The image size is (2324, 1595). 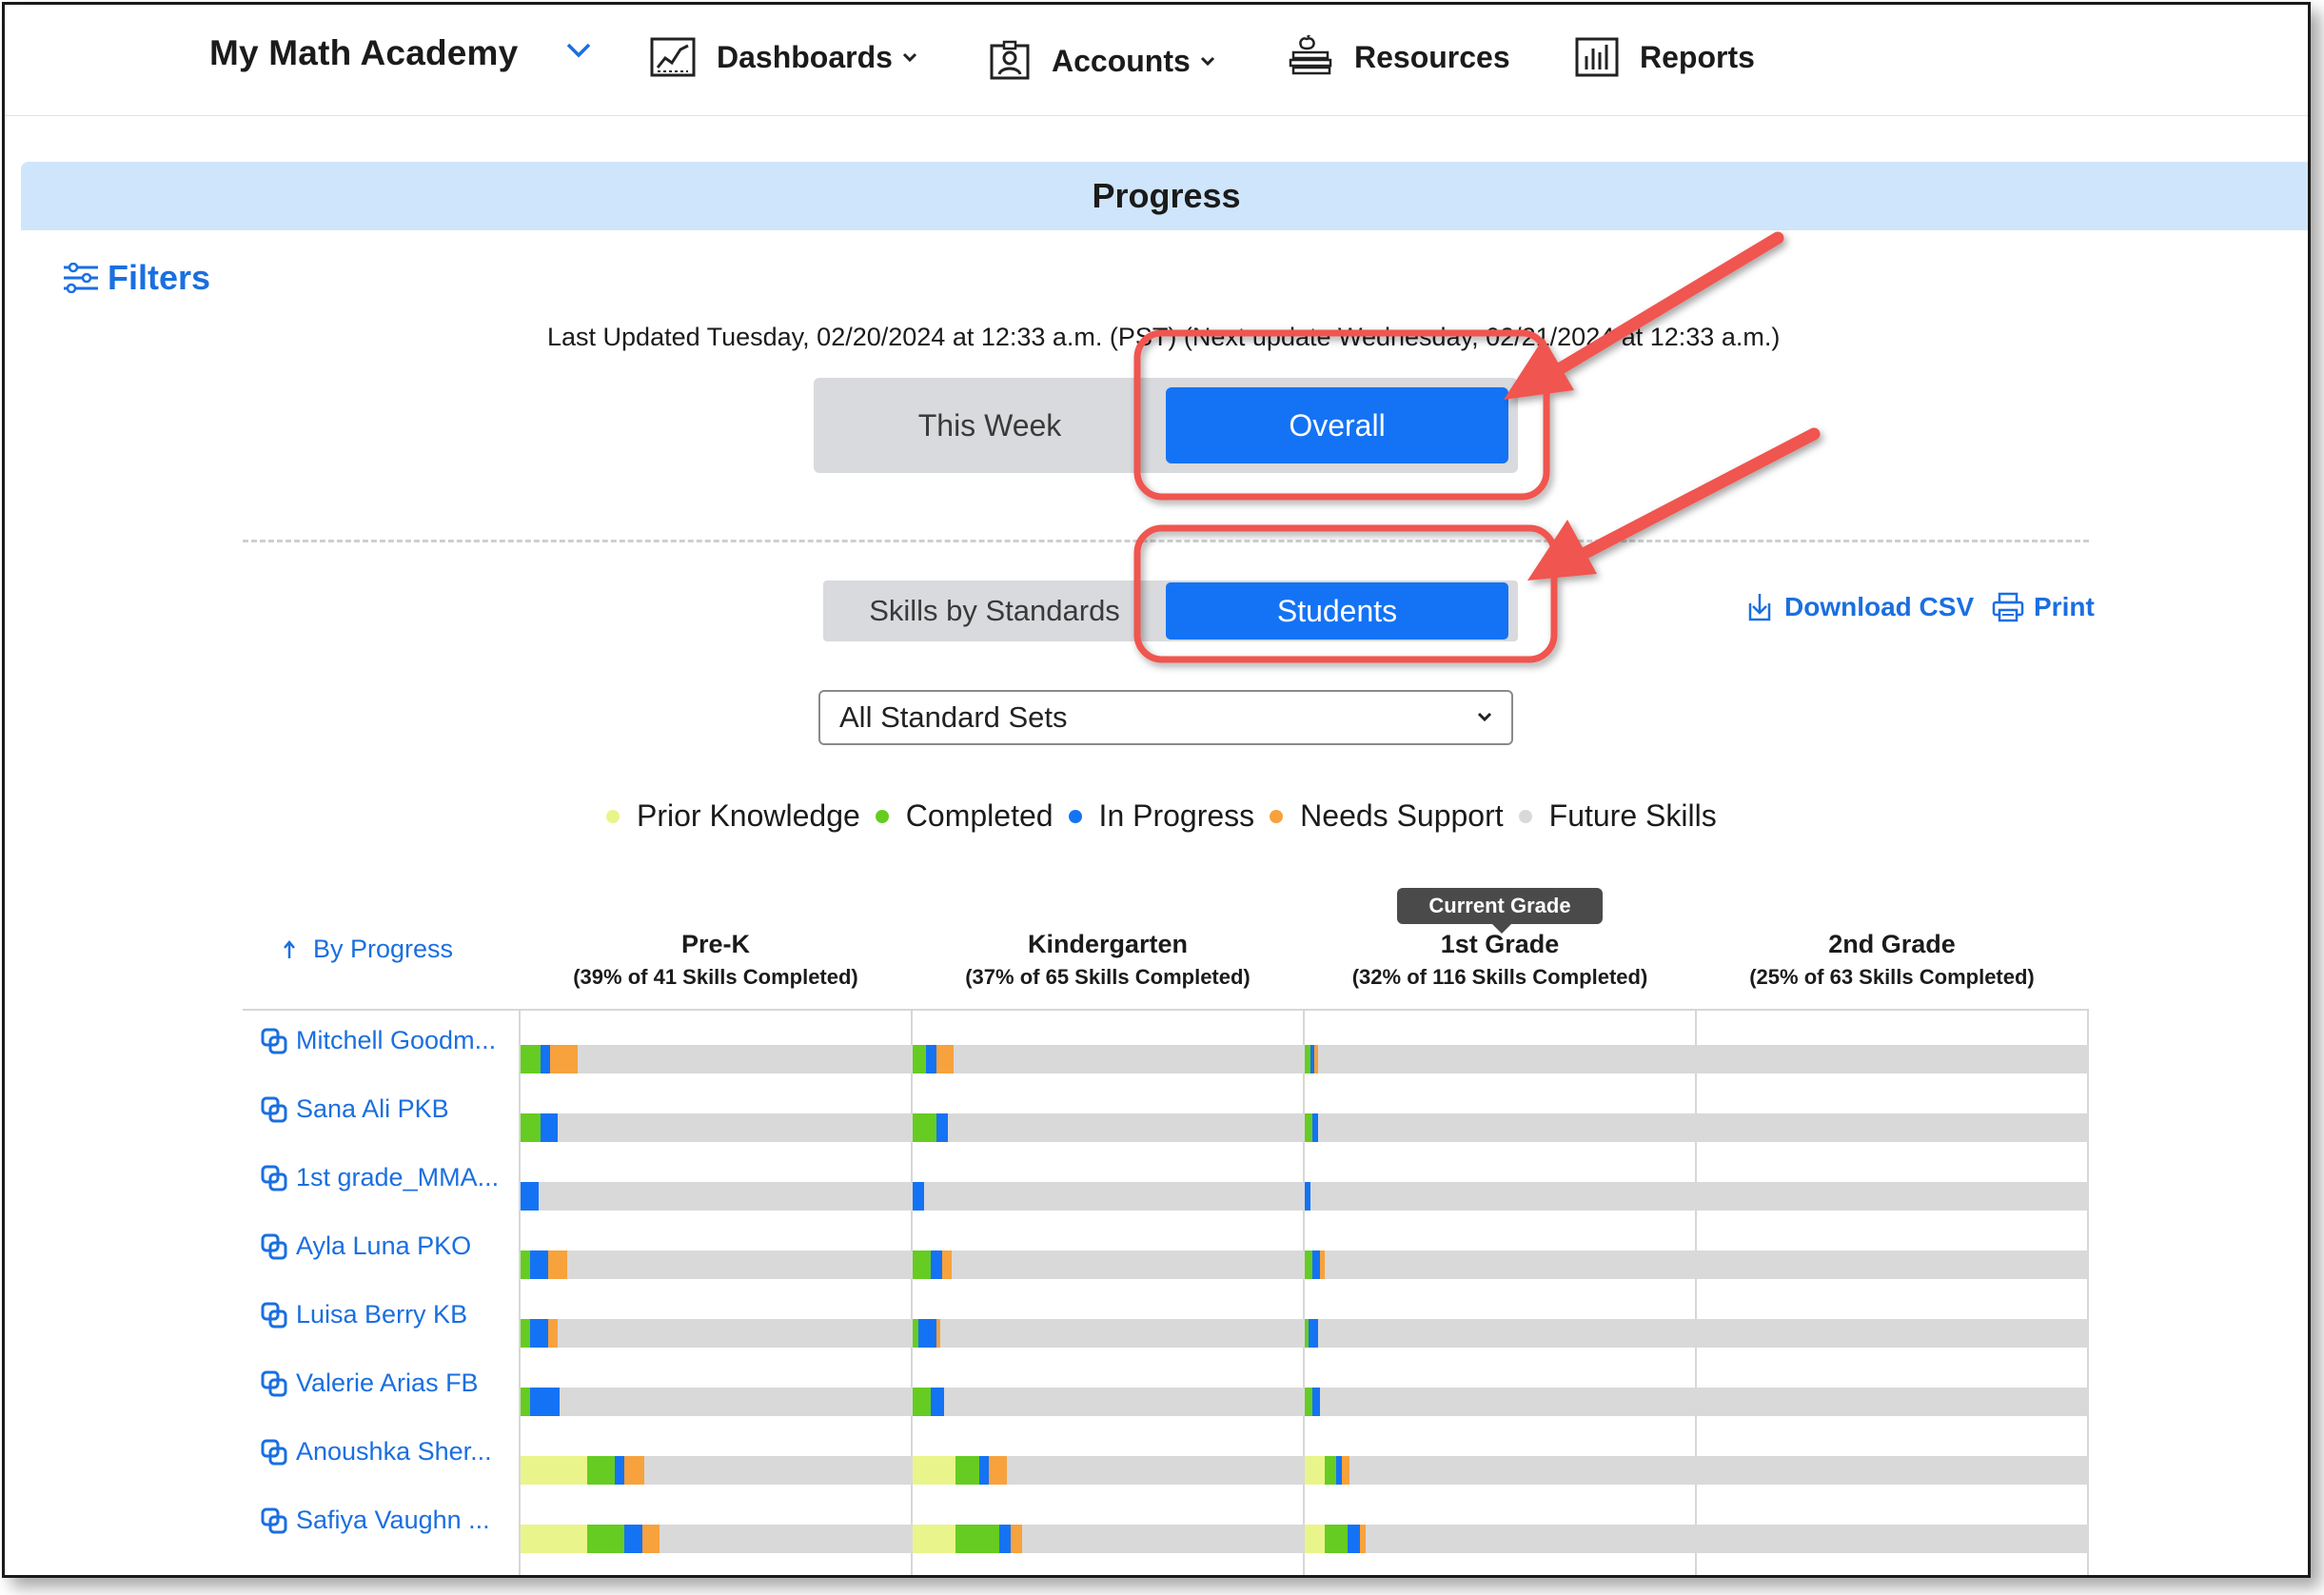 I want to click on grade-column-header: 1st Grade (32% of 116 Skills Completed), so click(x=1500, y=960).